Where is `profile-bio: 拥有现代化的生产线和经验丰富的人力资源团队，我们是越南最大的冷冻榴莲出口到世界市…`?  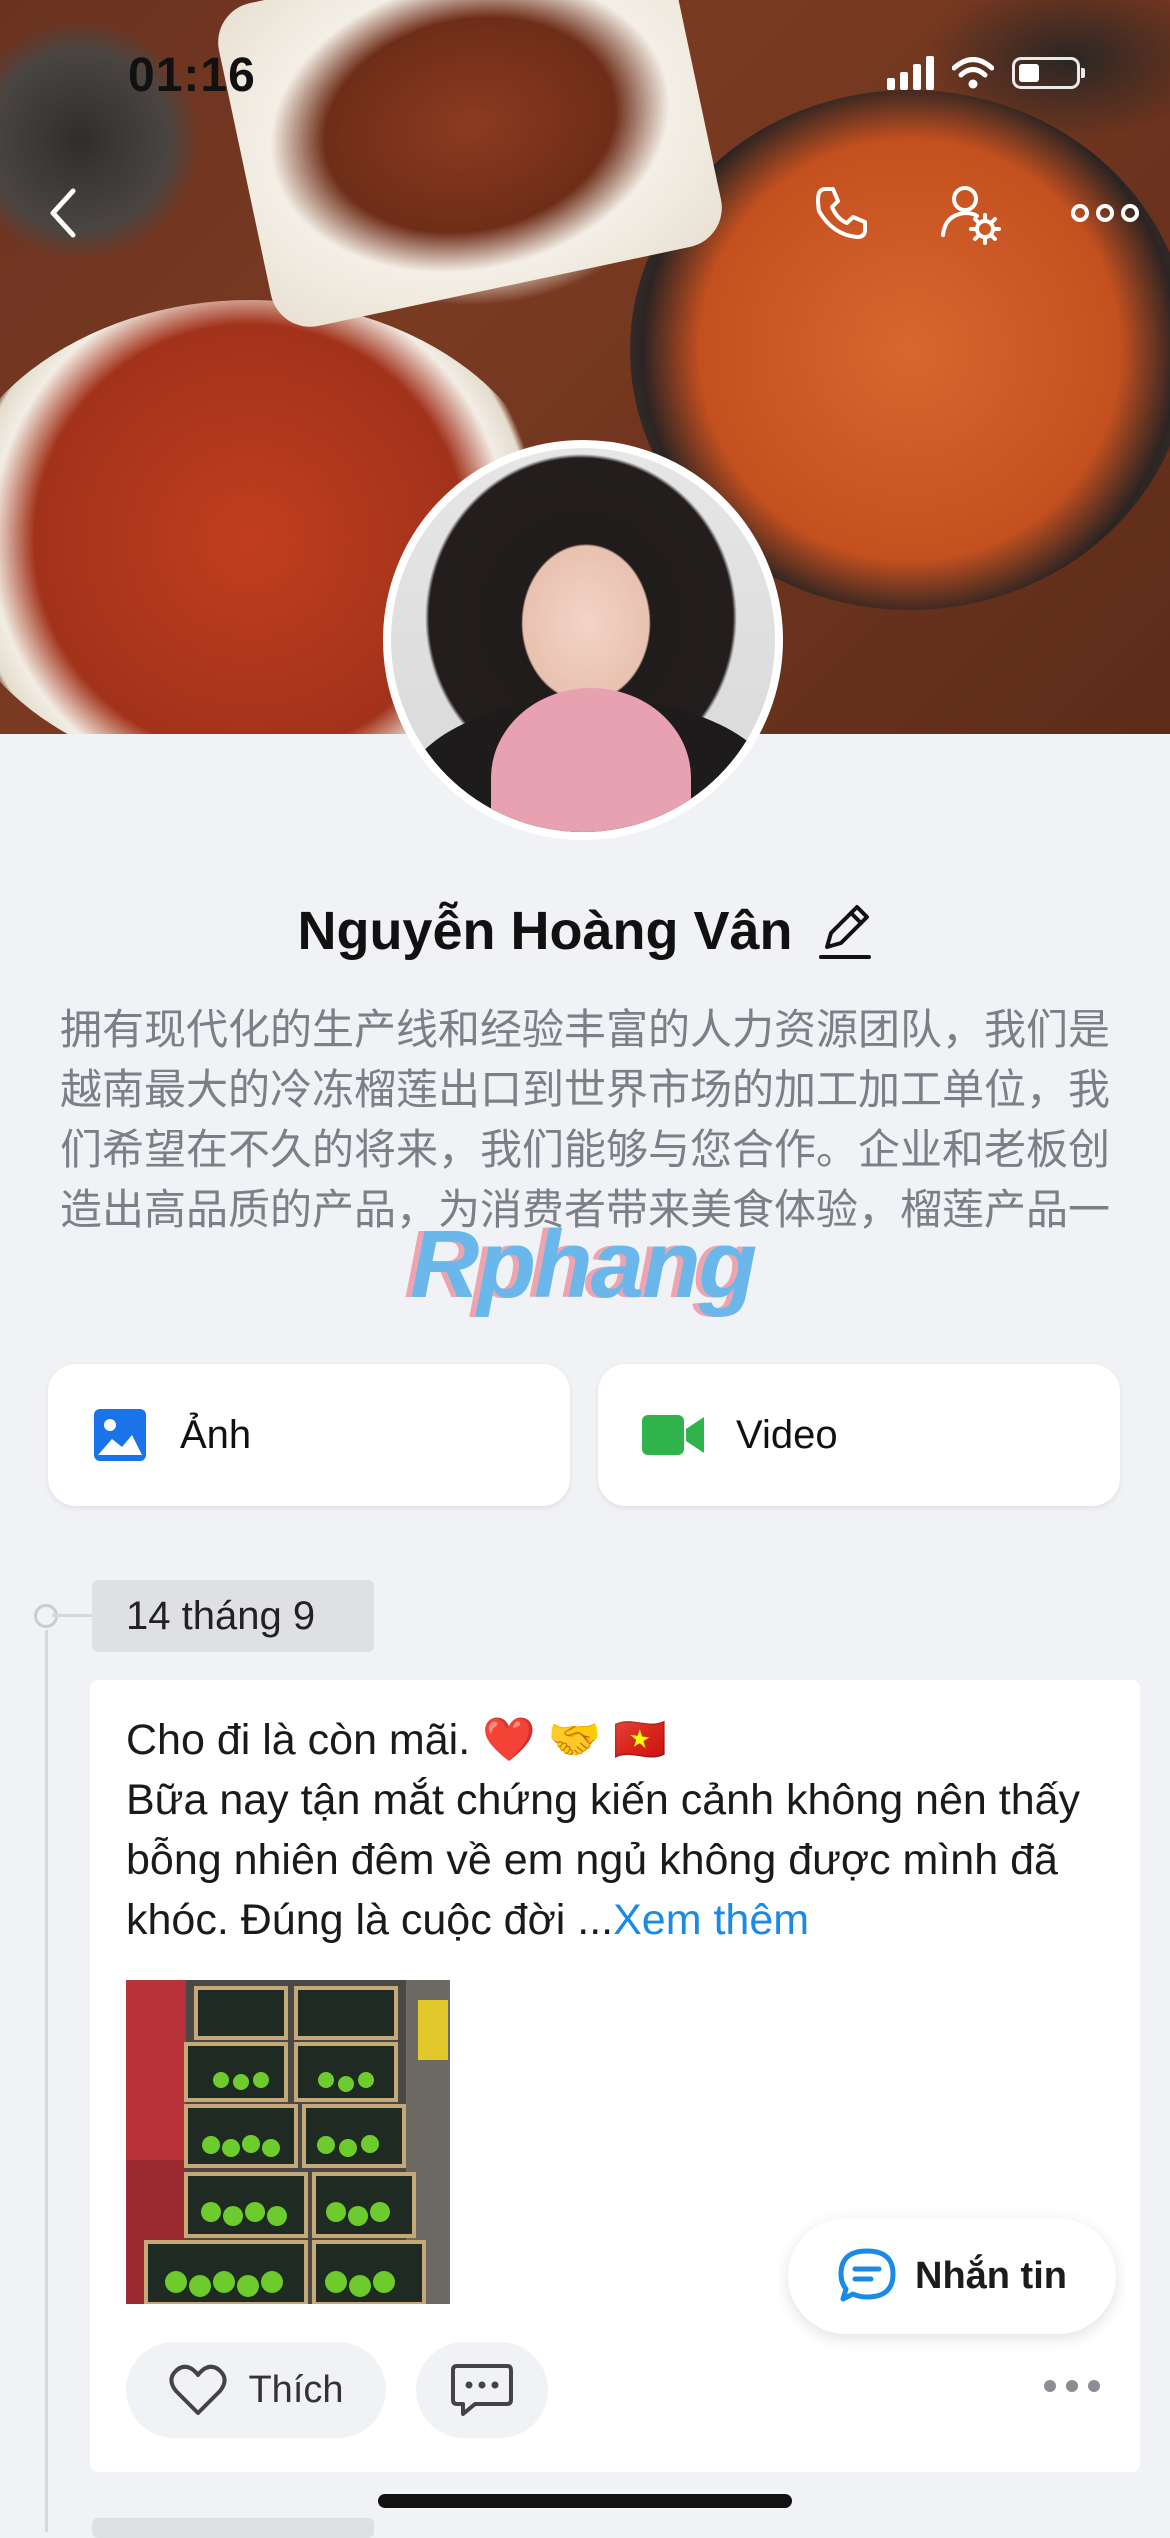
profile-bio: 拥有现代化的生产线和经验丰富的人力资源团队，我们是越南最大的冷冻榴莲出口到世界市… is located at coordinates (585, 1119).